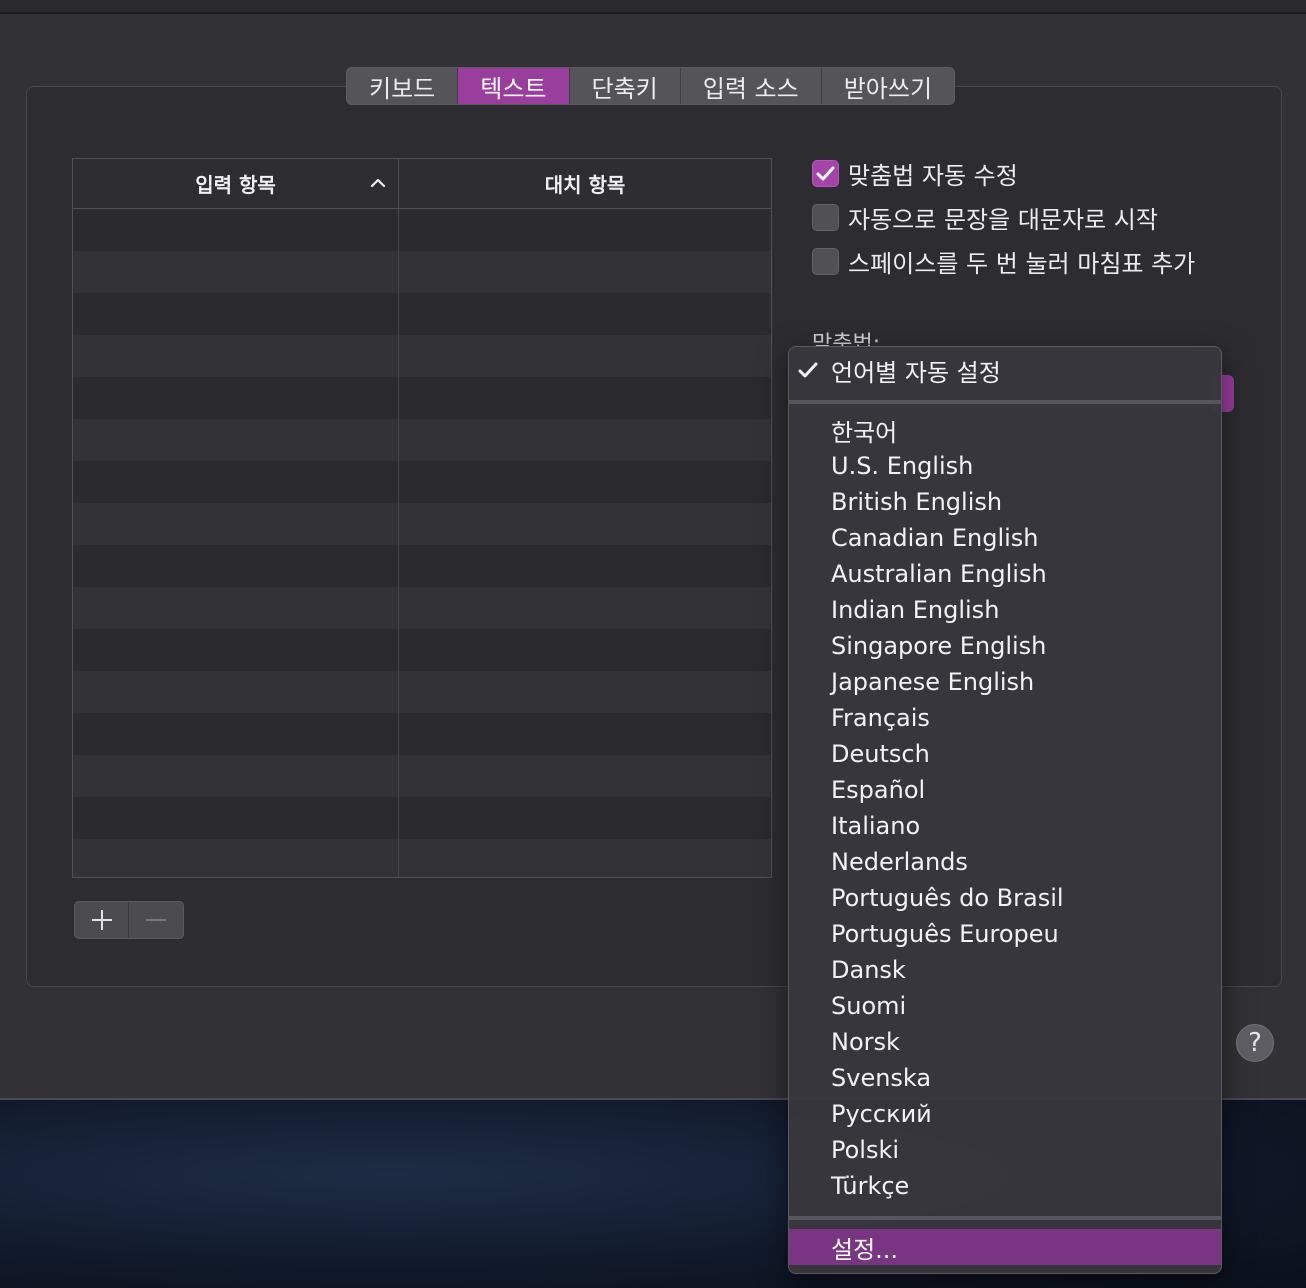  I want to click on add-button, so click(102, 920).